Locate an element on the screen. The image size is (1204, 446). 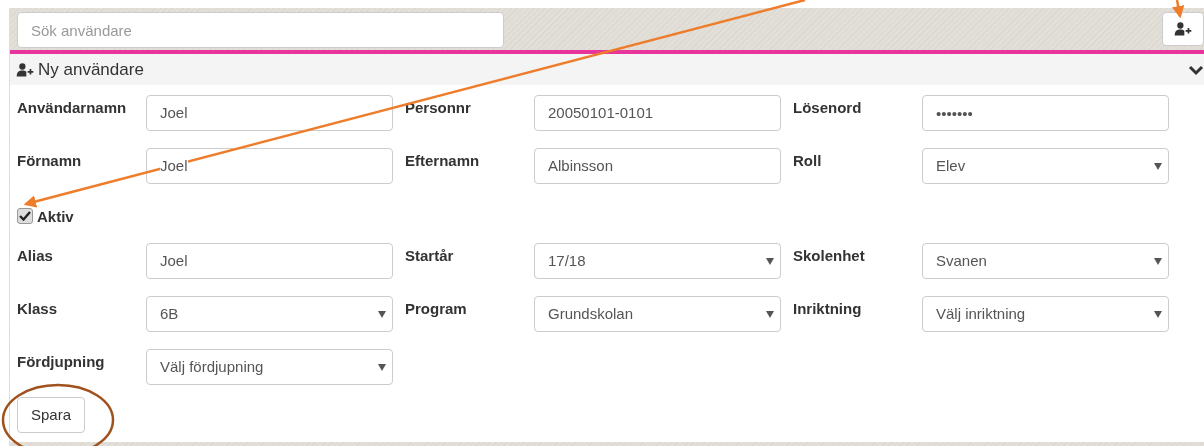
checkmark-icon is located at coordinates (25, 216).